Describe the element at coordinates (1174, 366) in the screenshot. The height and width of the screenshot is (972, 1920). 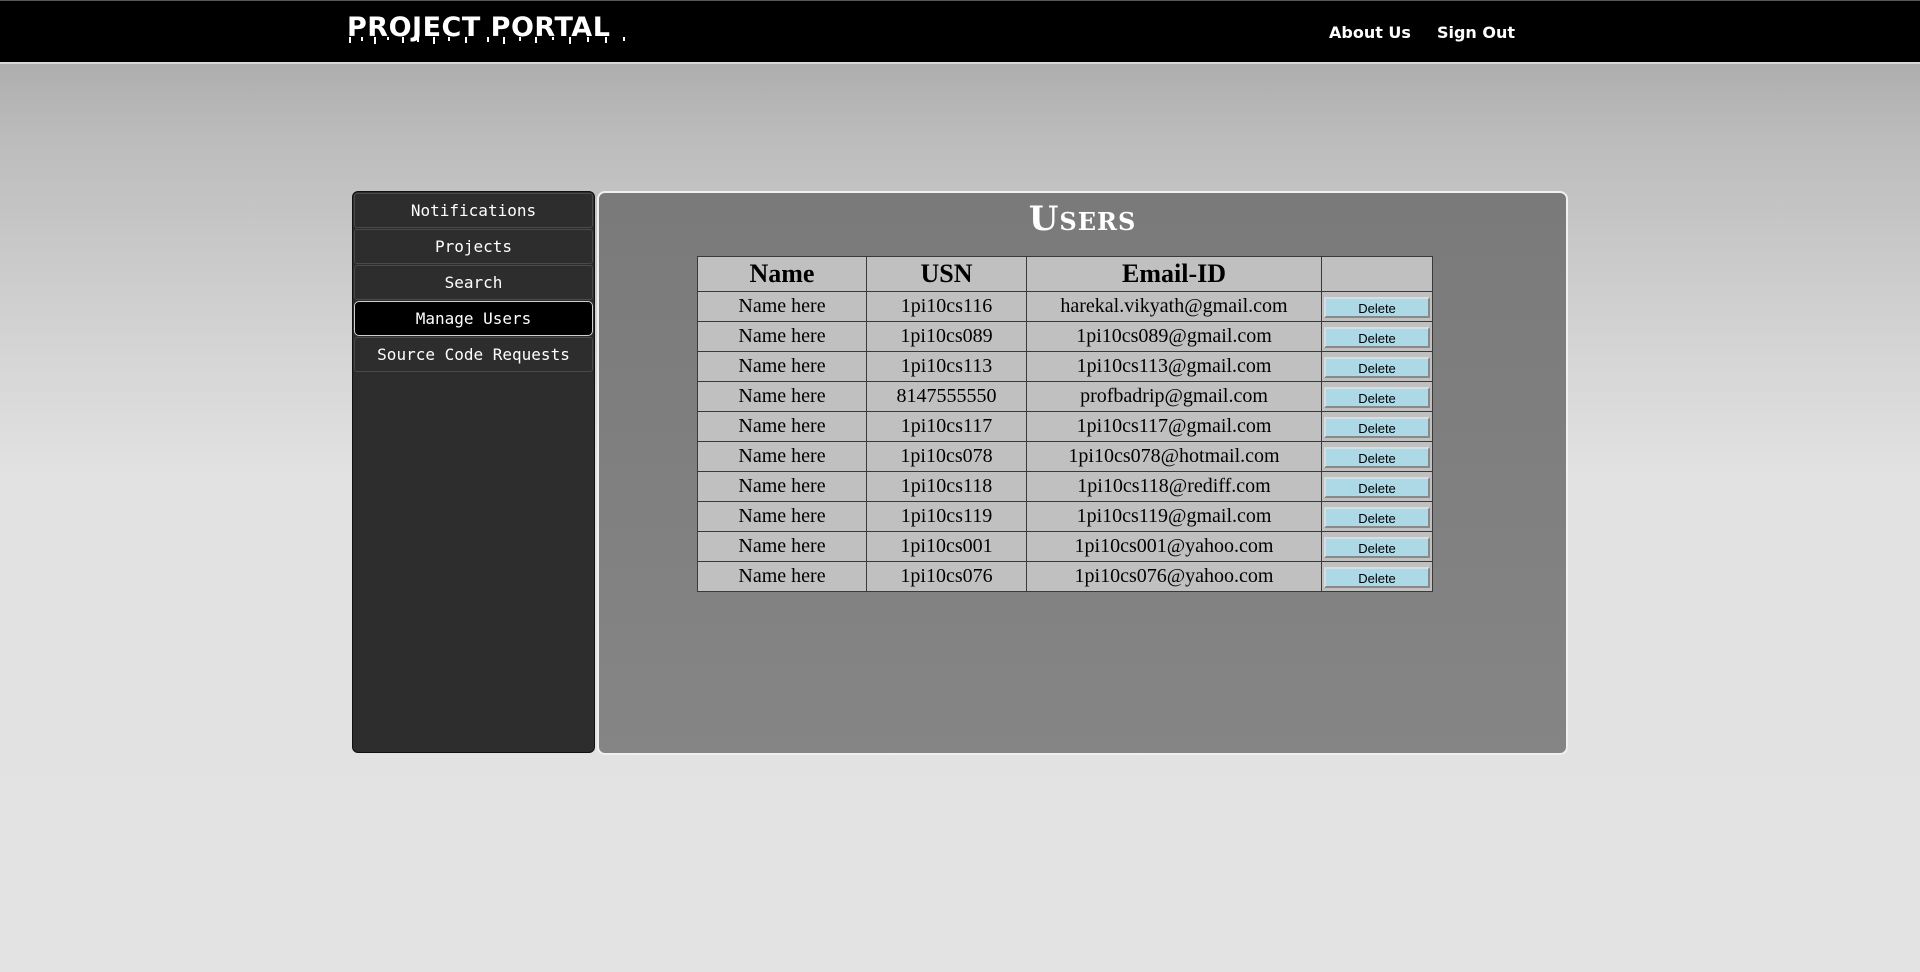
I see `user-email-cell: 1pi10cs113@gmail.com` at that location.